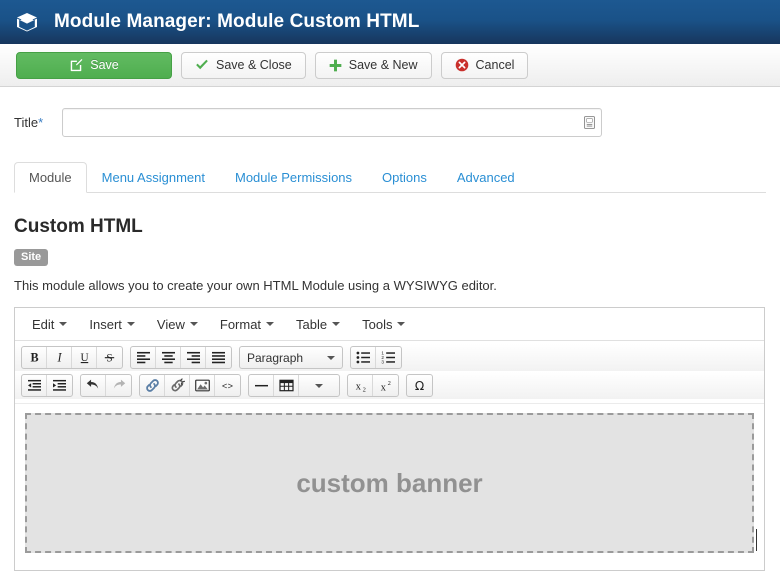 This screenshot has width=780, height=573. I want to click on special-char-group: Ω, so click(419, 385).